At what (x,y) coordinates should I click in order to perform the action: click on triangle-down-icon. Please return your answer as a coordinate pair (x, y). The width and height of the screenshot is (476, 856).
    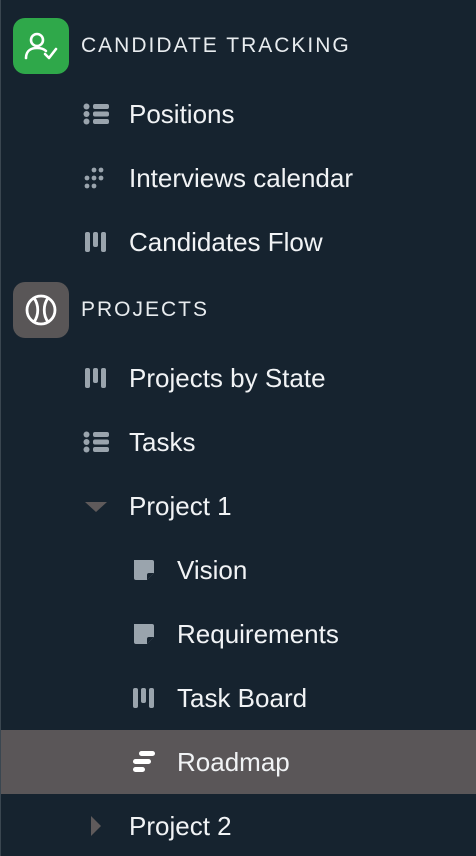
    Looking at the image, I should click on (96, 506).